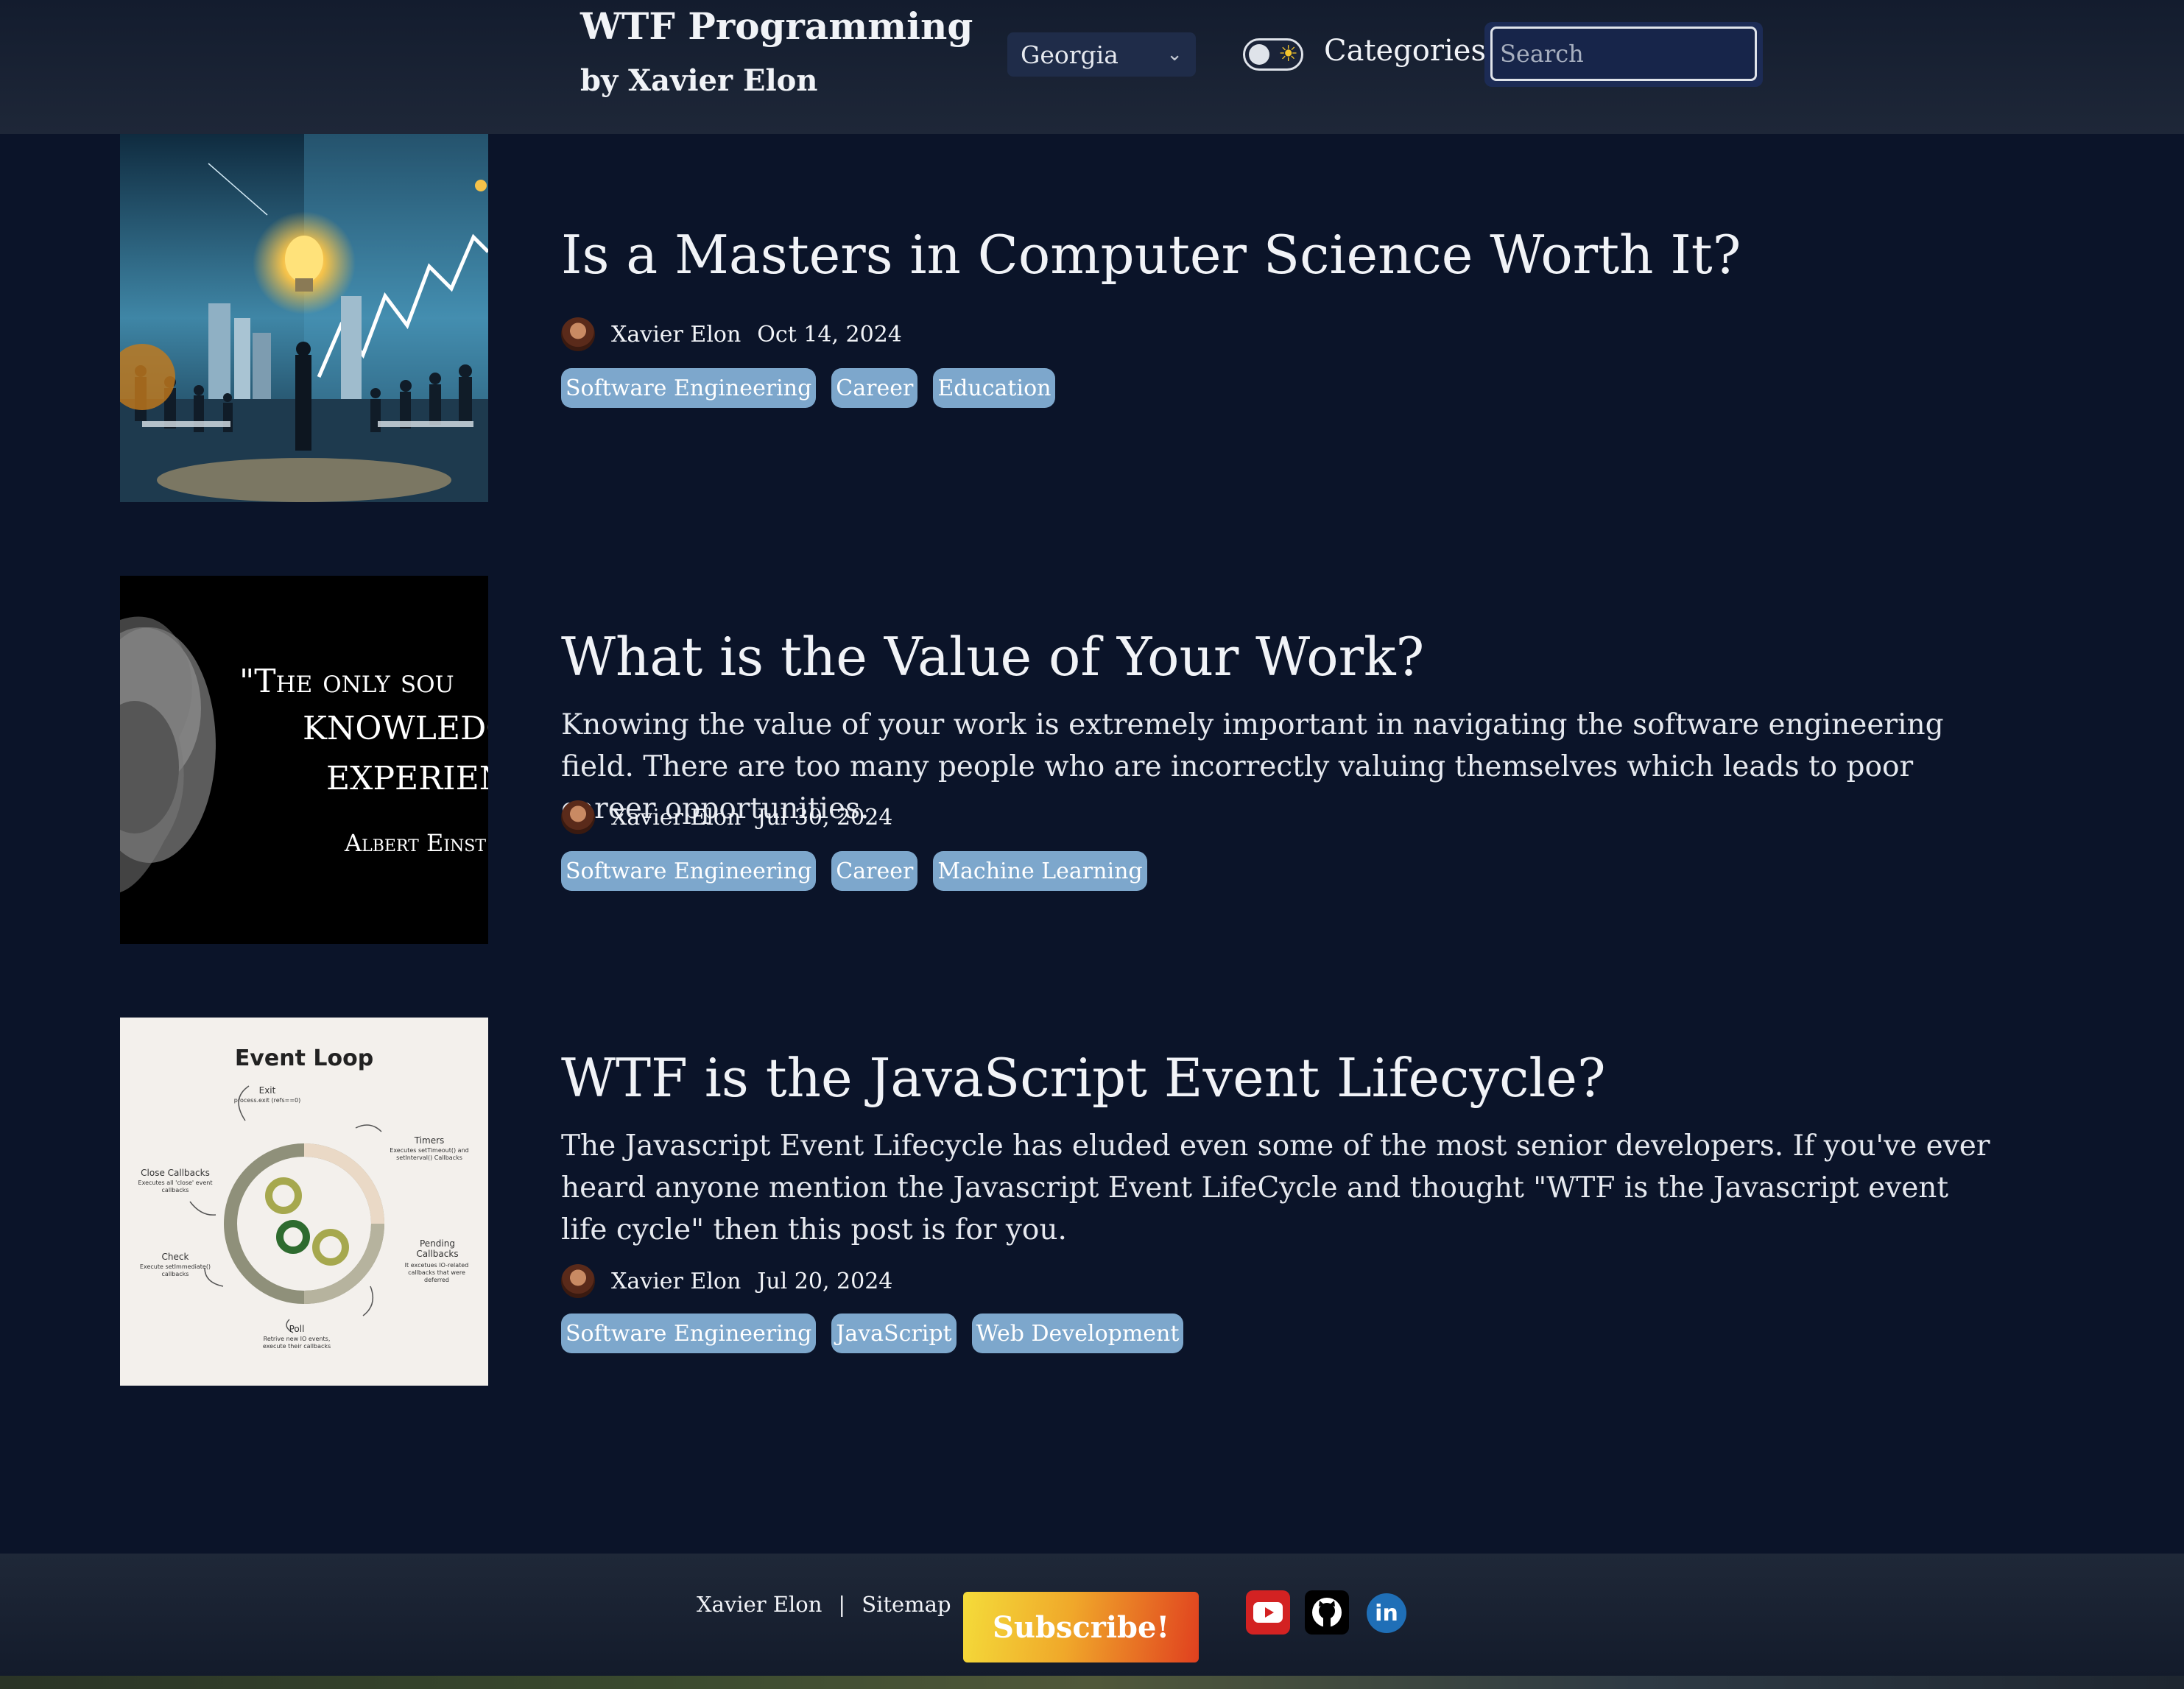  I want to click on quote-line-1: "The only sou, so click(347, 681).